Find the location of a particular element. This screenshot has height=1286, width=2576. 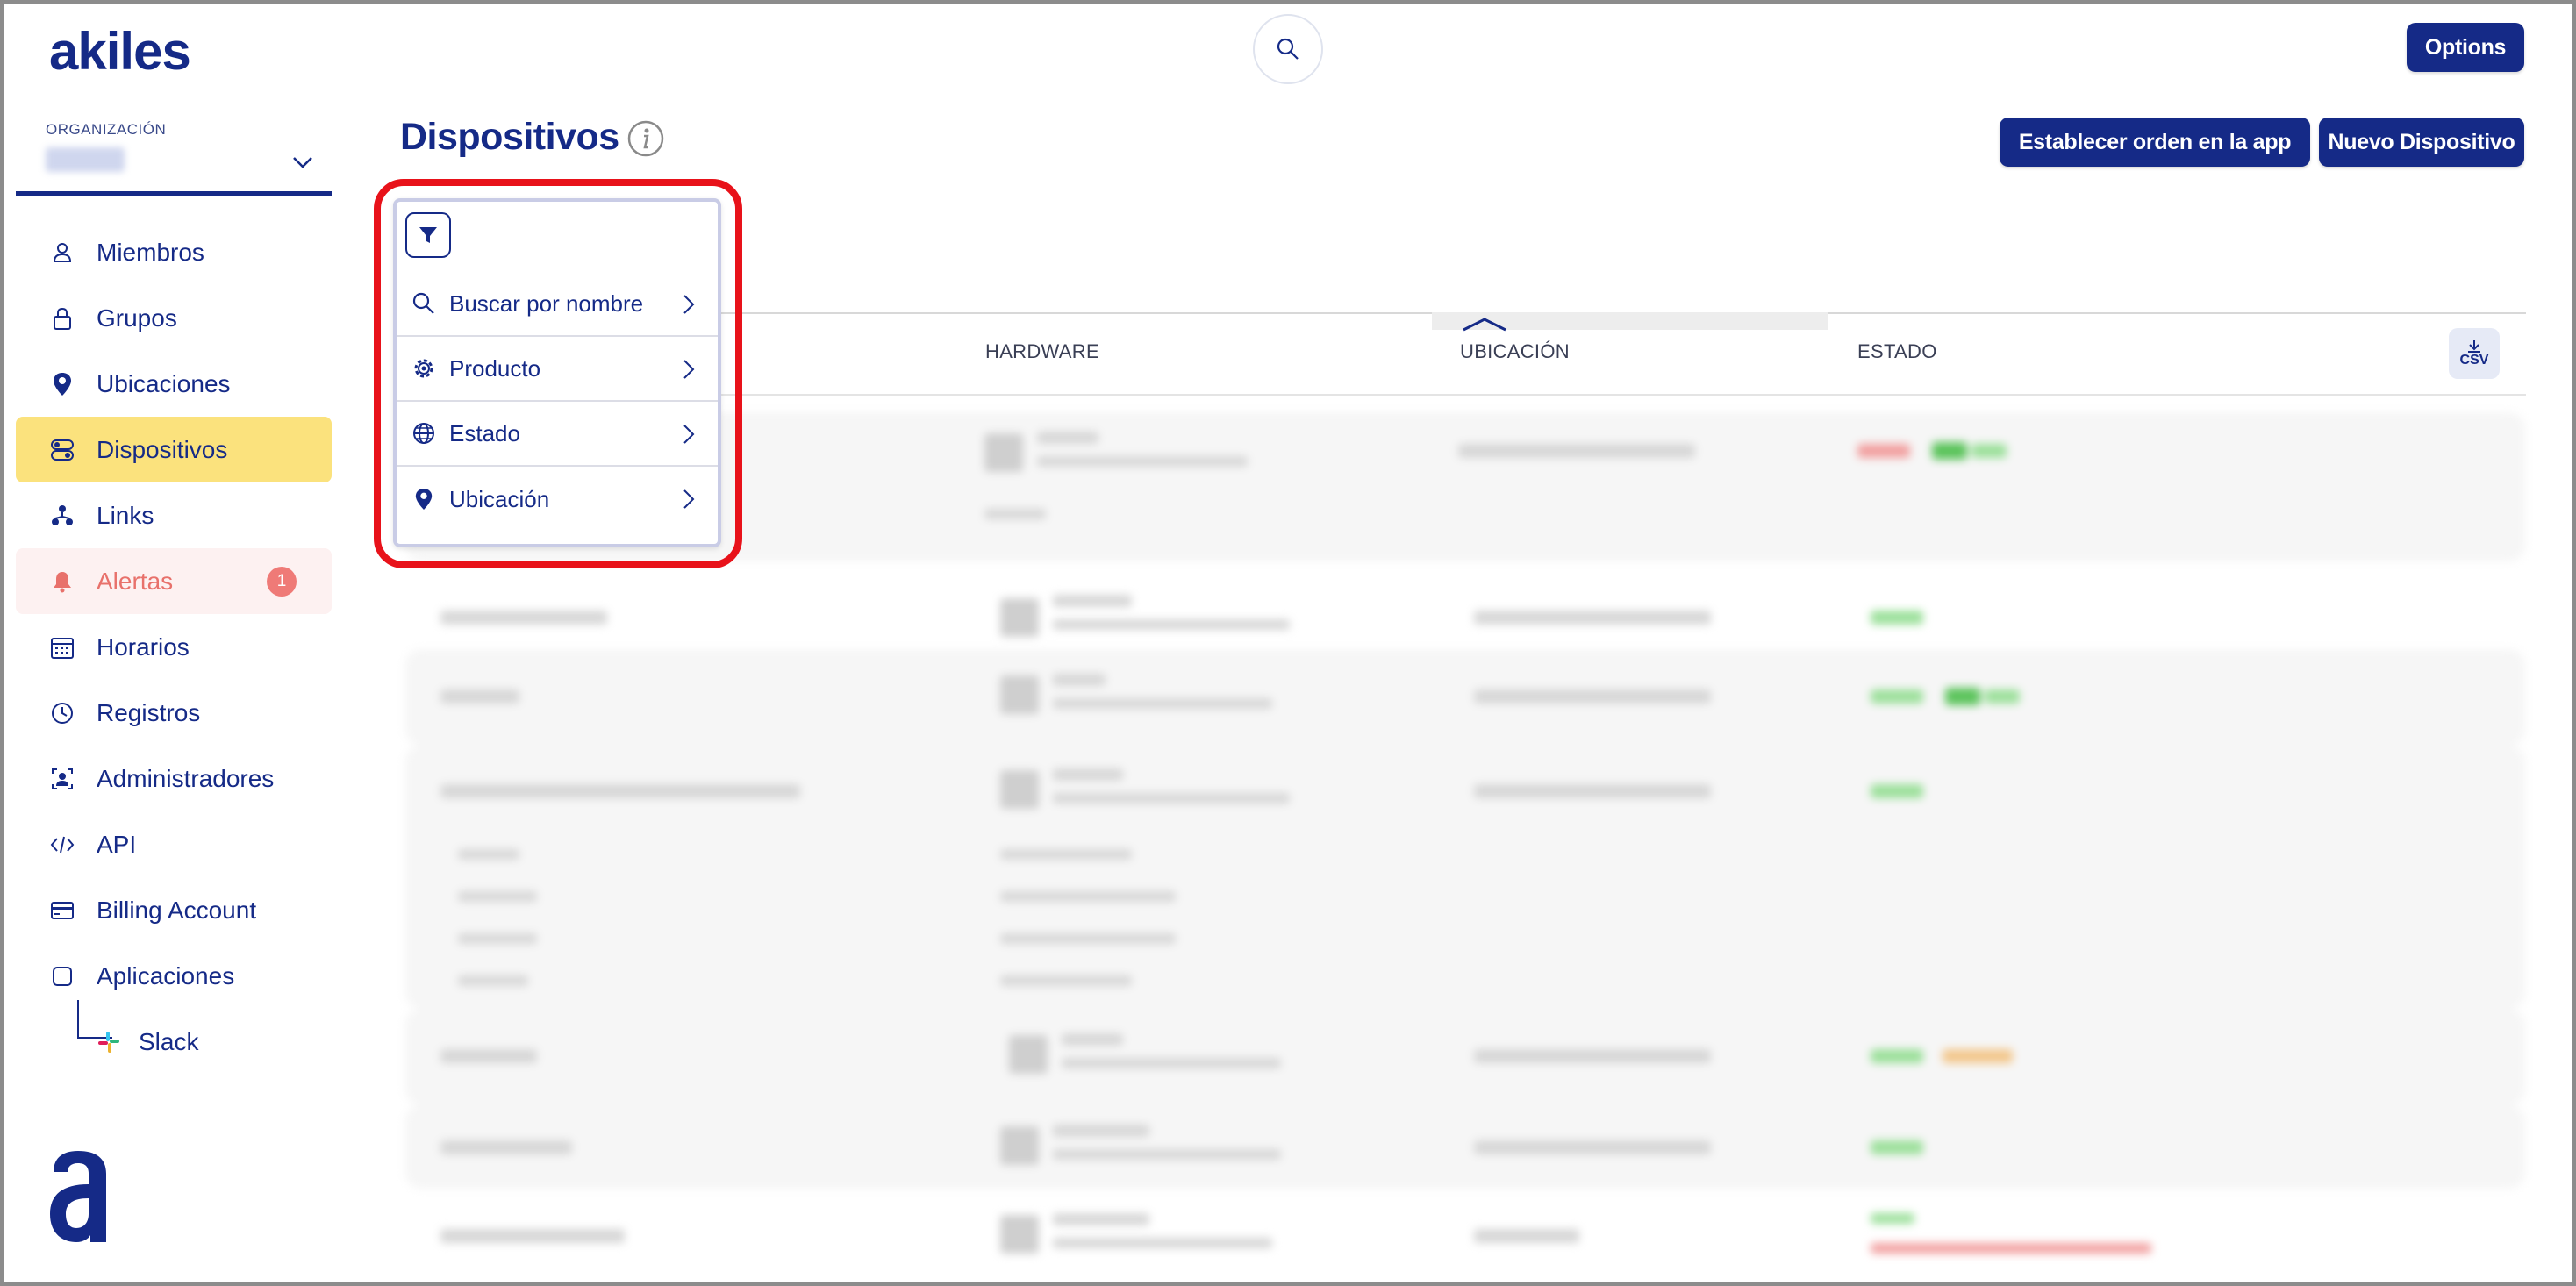

sidebar-item-links: Links is located at coordinates (174, 515).